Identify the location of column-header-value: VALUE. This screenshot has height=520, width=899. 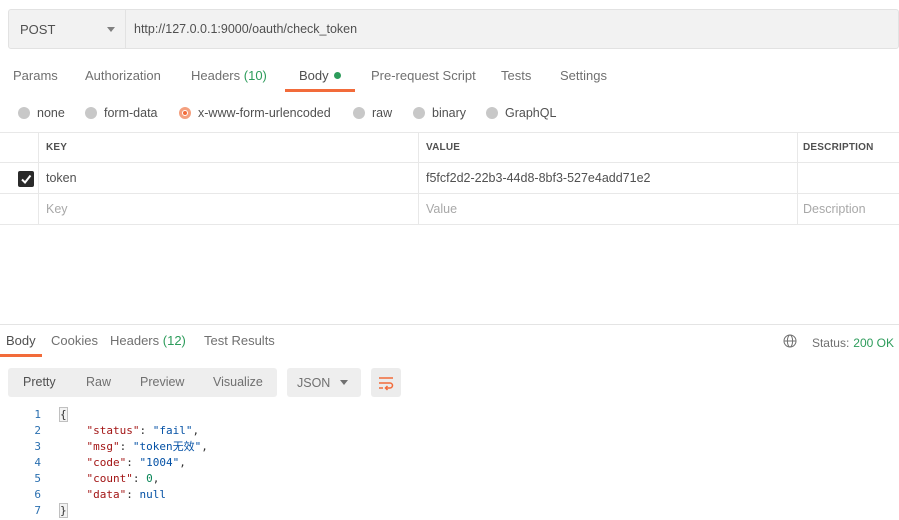
(607, 148).